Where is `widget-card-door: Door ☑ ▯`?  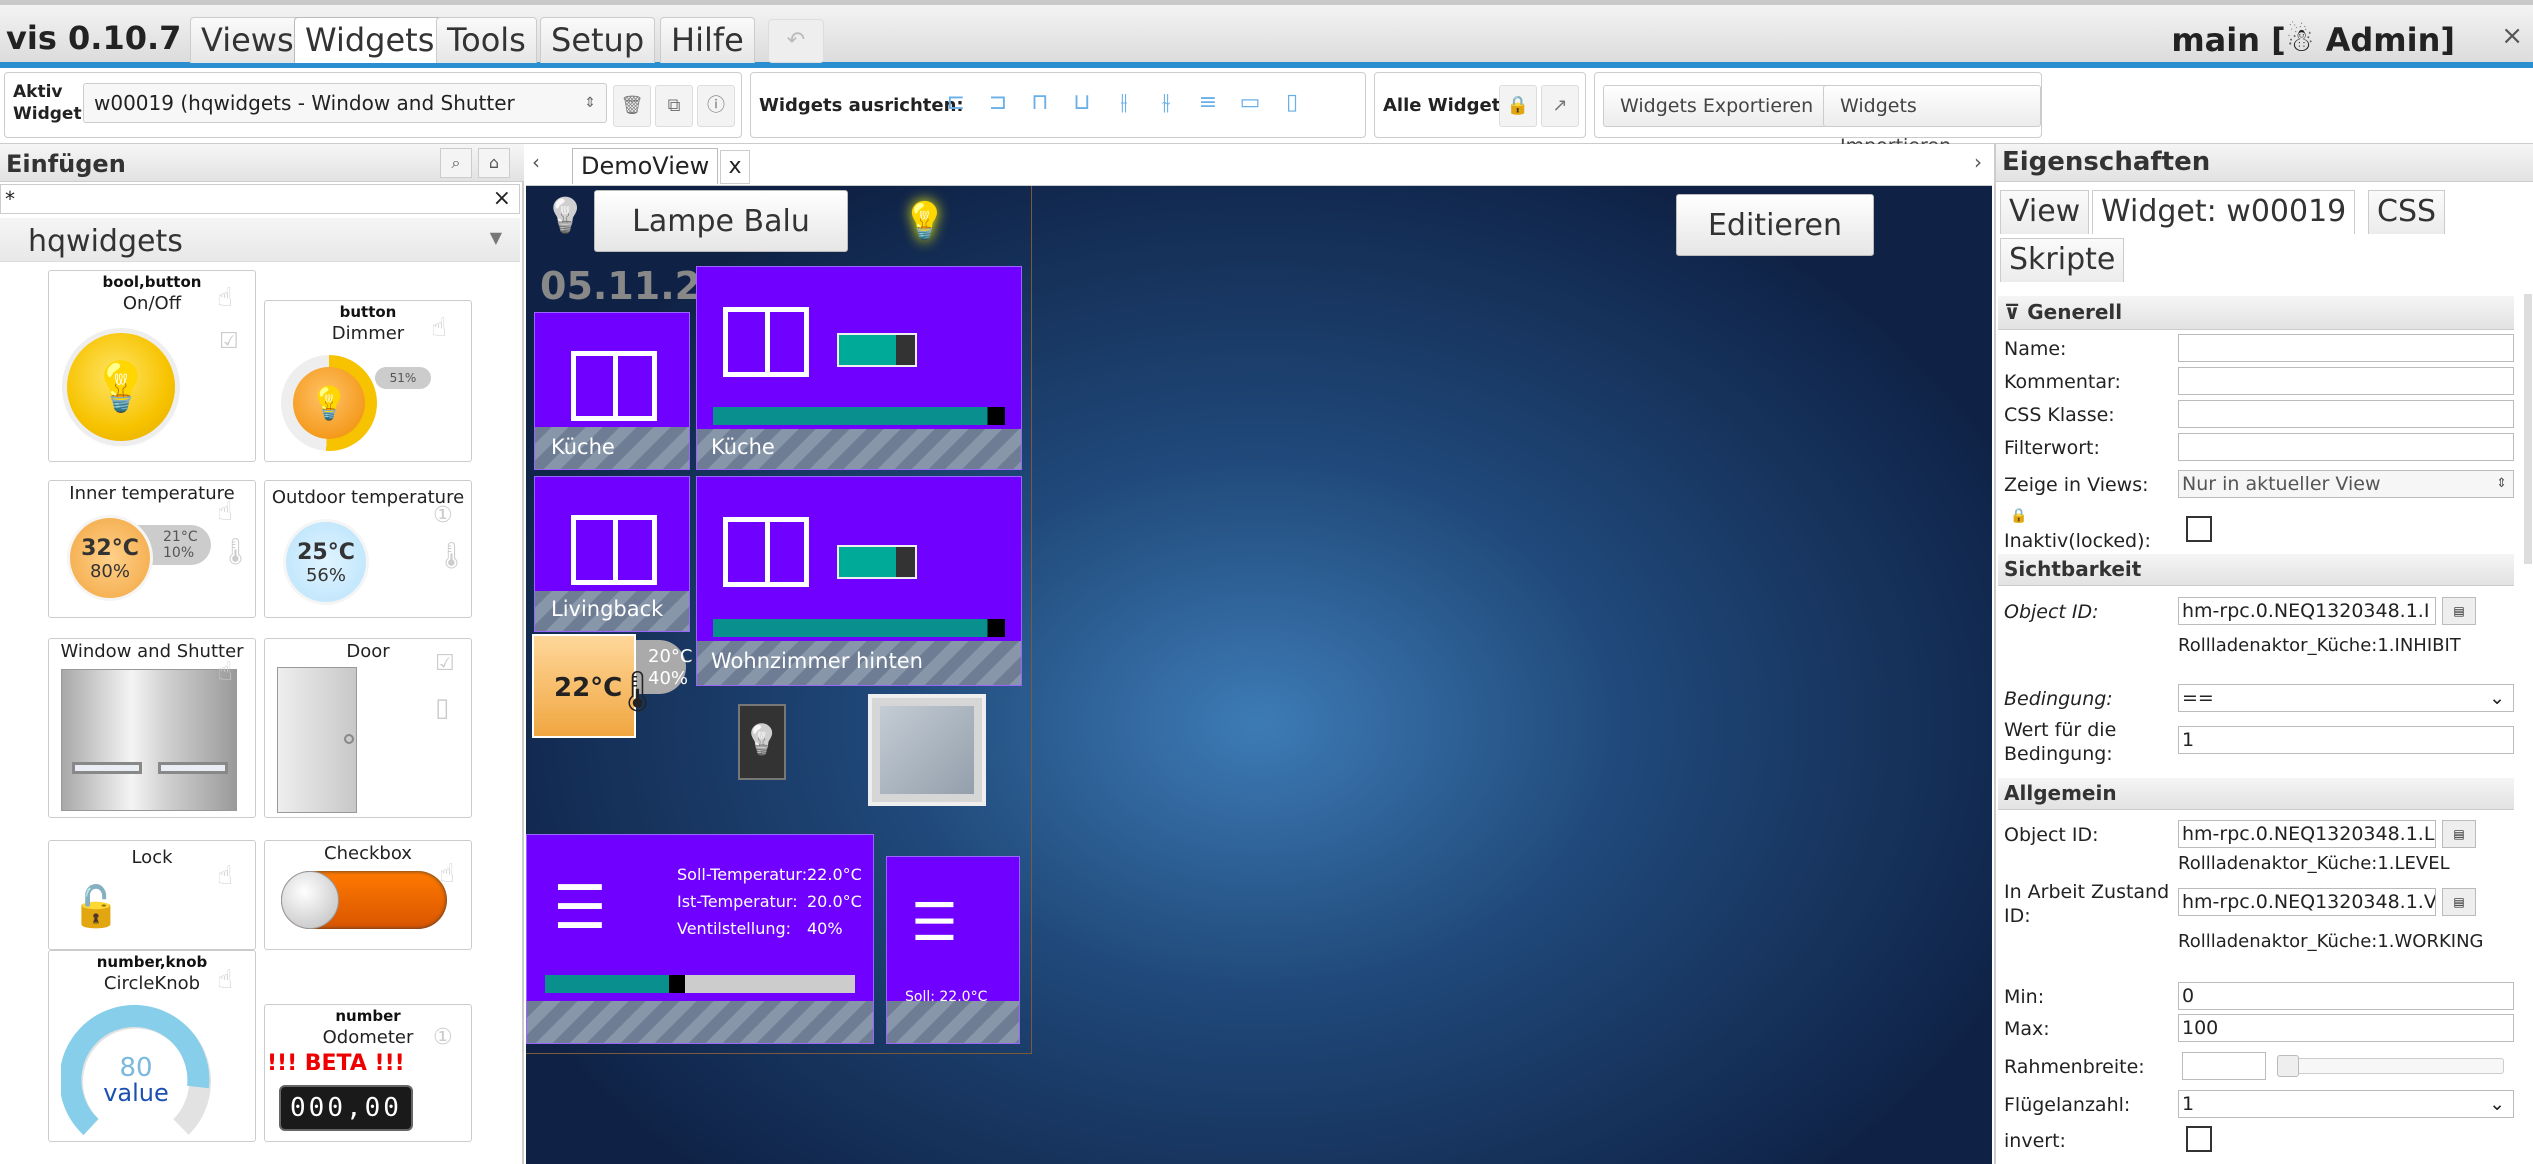
widget-card-door: Door ☑ ▯ is located at coordinates (368, 728).